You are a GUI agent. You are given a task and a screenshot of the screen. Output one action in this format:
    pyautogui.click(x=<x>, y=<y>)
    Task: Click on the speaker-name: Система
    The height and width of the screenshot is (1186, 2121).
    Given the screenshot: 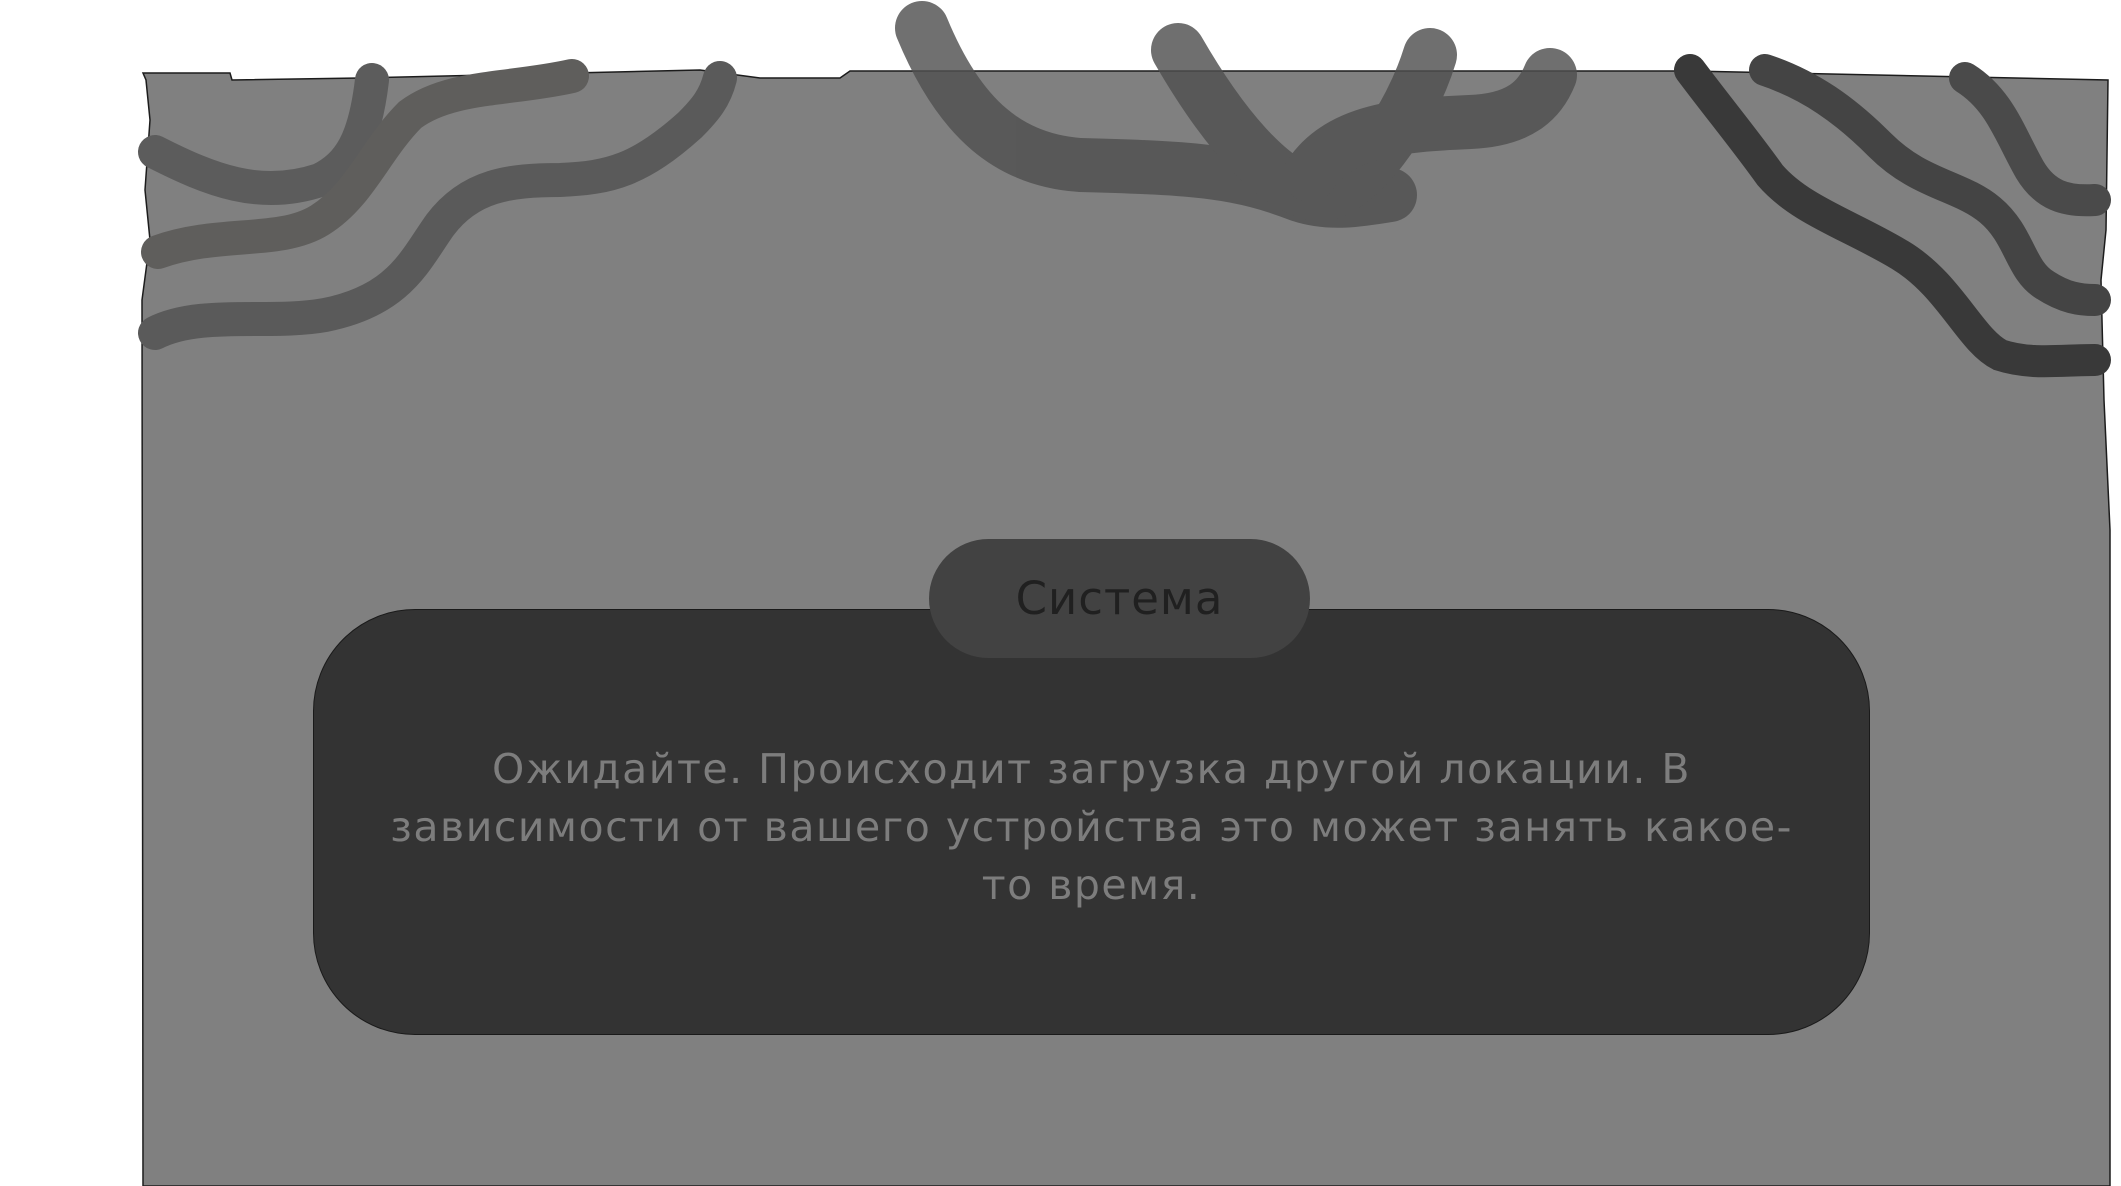 What is the action you would take?
    pyautogui.click(x=1119, y=598)
    